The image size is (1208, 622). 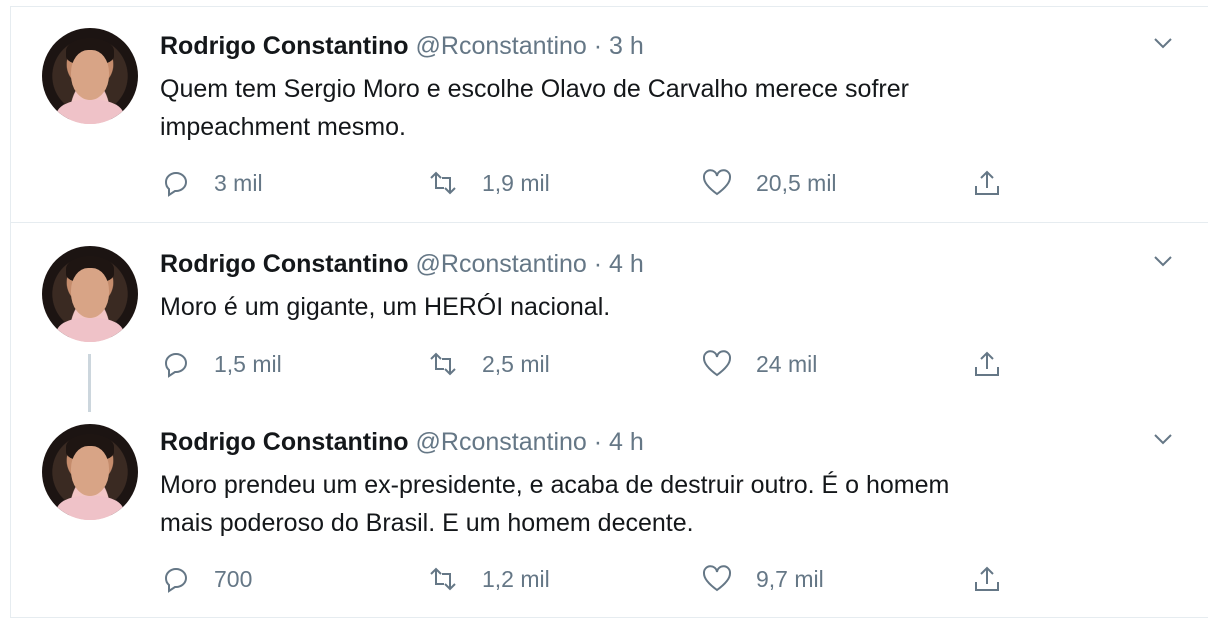 What do you see at coordinates (283, 127) in the screenshot?
I see `tweet-text-line: impeachment mesmo.` at bounding box center [283, 127].